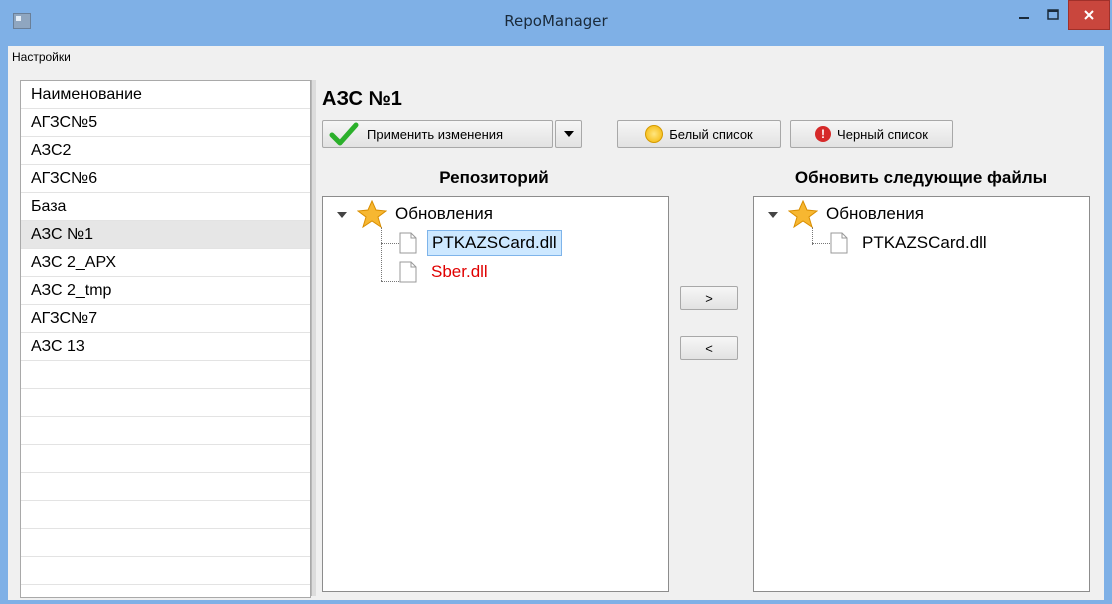 This screenshot has width=1112, height=604. Describe the element at coordinates (165, 263) in the screenshot. I see `station-item-azs2-arh: АЗС 2_АРХ` at that location.